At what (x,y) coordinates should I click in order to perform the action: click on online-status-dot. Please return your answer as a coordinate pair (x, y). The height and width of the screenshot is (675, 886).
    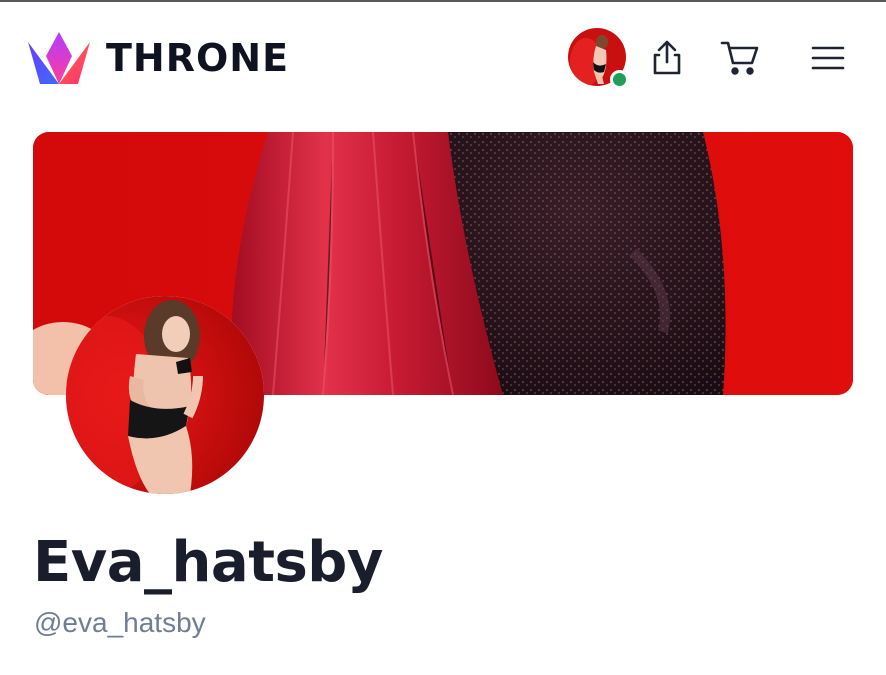
    Looking at the image, I should click on (619, 79).